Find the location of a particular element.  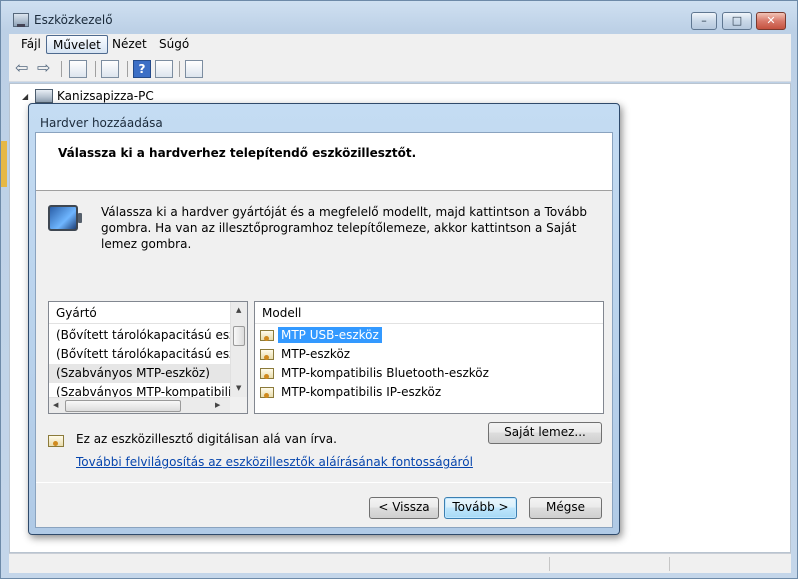

horizontal-scrollbar: ◀ ▶ is located at coordinates (140, 405).